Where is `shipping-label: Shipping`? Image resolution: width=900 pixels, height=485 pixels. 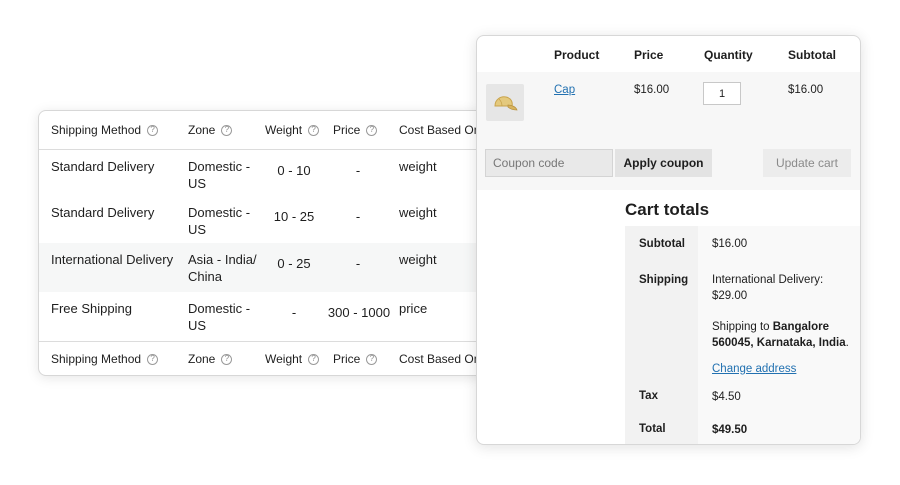
shipping-label: Shipping is located at coordinates (664, 280).